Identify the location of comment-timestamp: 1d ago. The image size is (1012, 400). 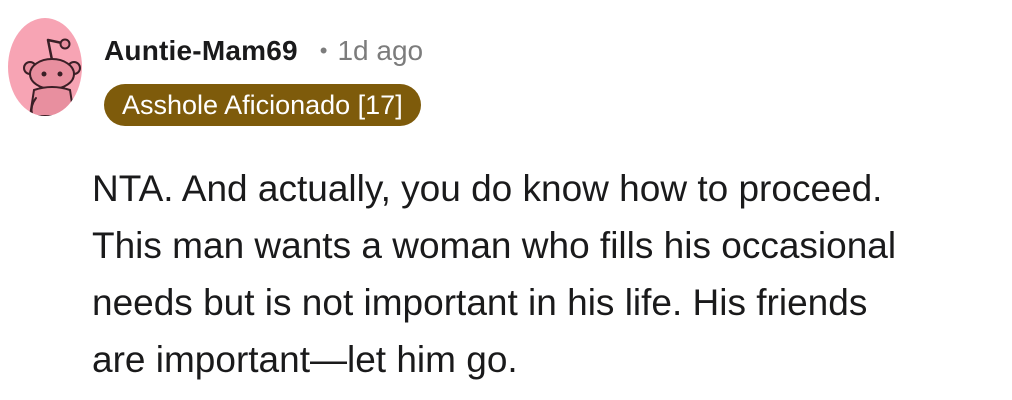
(380, 51).